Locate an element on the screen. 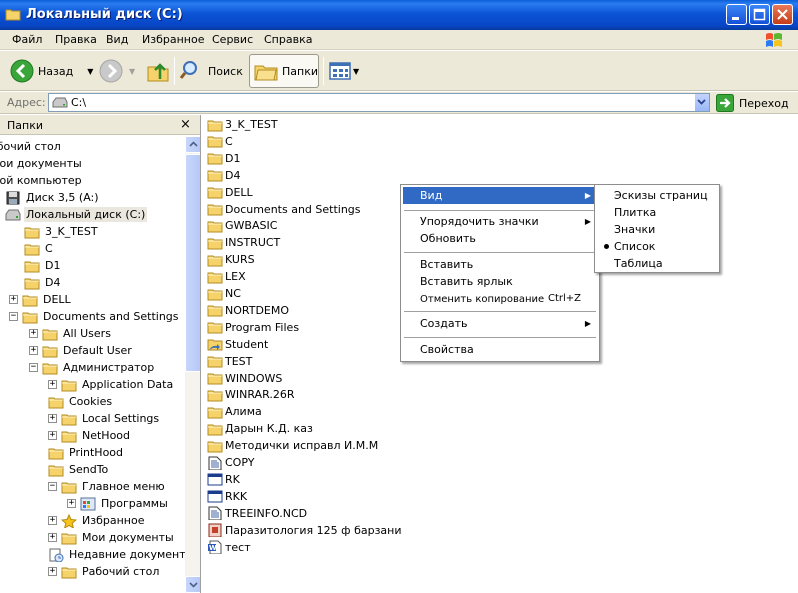 The image size is (798, 593). submenu-item-thumbnails: Эскизы страниц is located at coordinates (657, 195).